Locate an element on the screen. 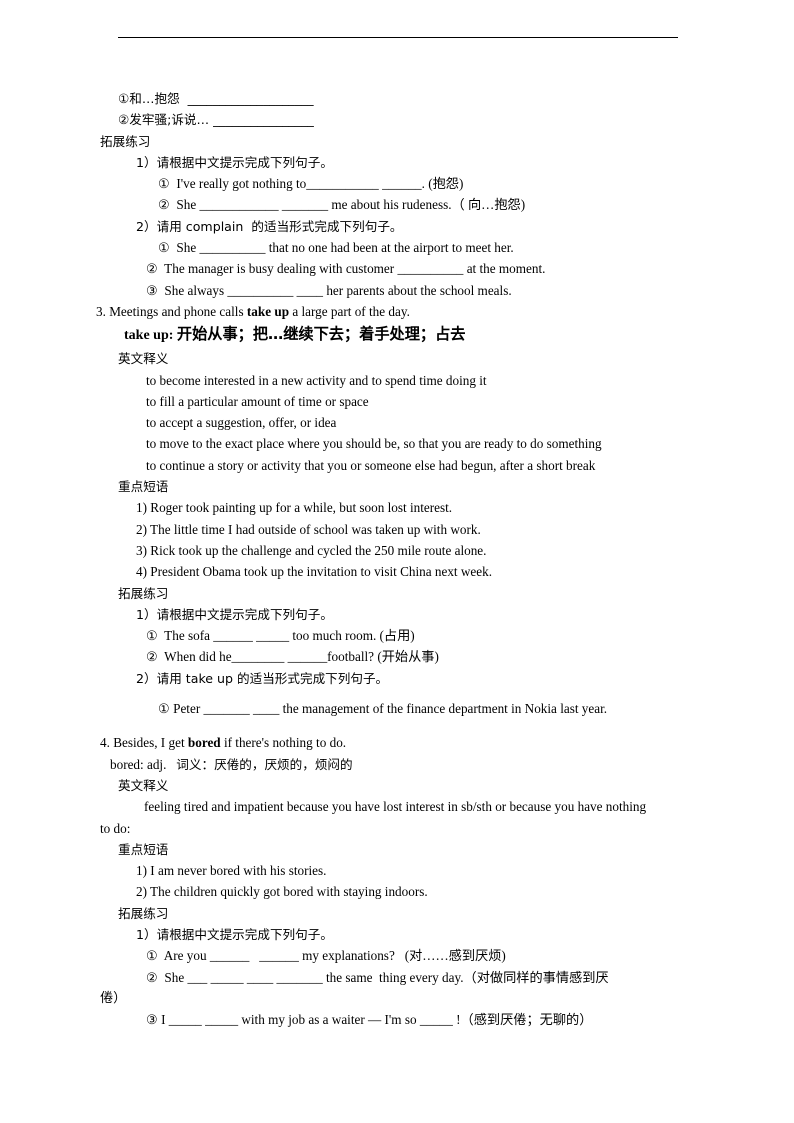 The image size is (794, 1123). bored-task1-item-2-wrap: 倦） is located at coordinates (113, 998).